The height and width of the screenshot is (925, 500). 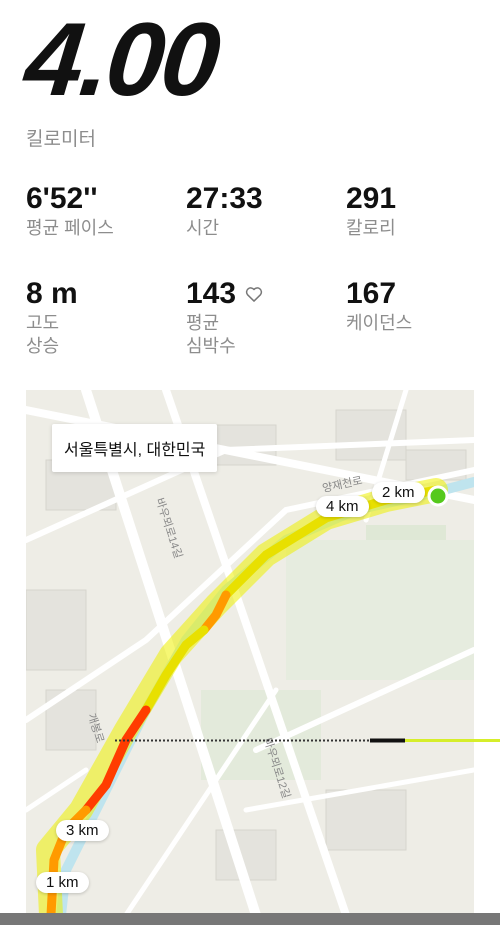 I want to click on avg-pace-label: 평균 페이스, so click(x=70, y=228).